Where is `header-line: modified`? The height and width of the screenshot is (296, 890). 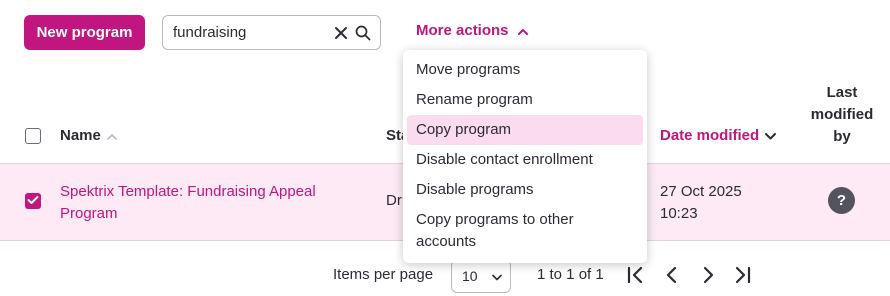 header-line: modified is located at coordinates (842, 114).